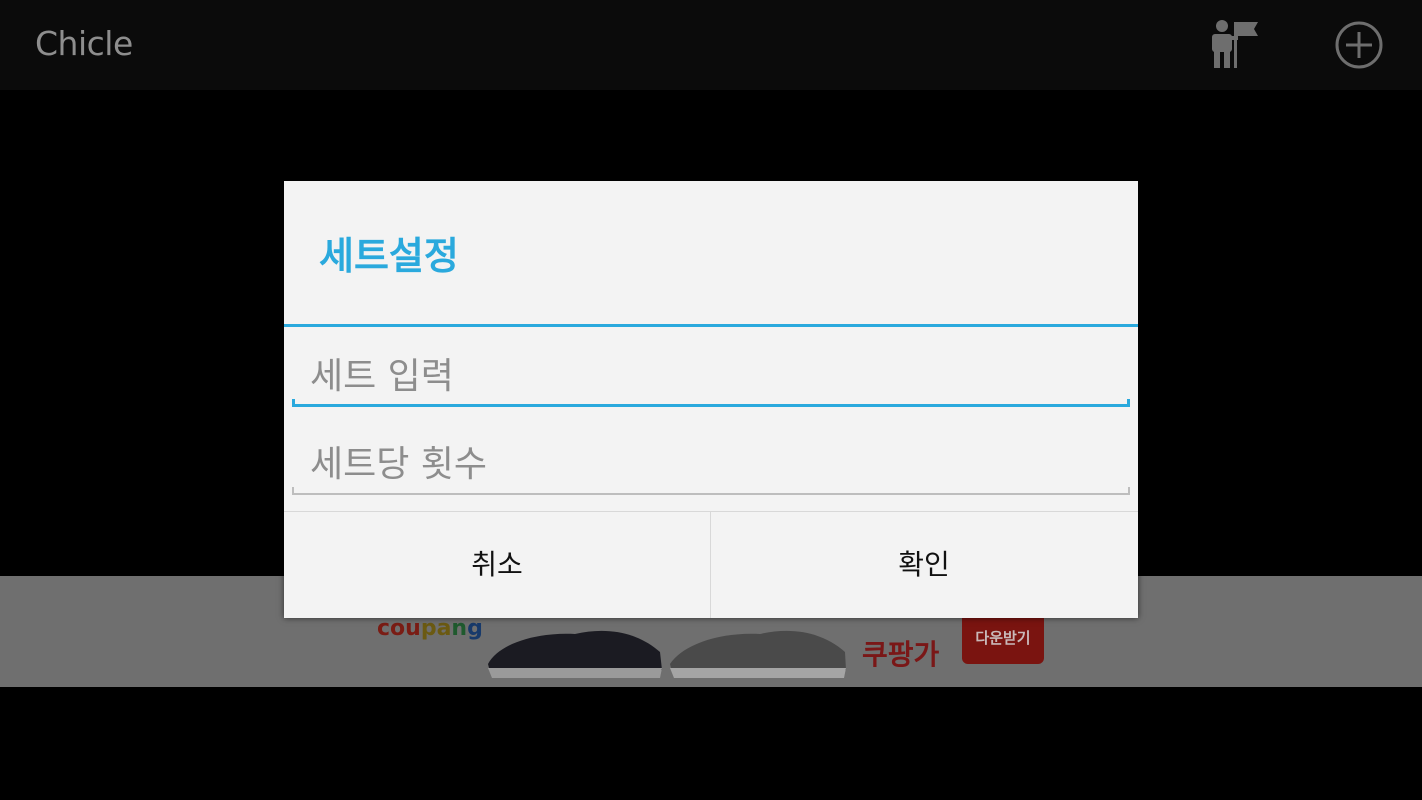 This screenshot has width=1422, height=800. What do you see at coordinates (665, 649) in the screenshot?
I see `ad-shoes-image` at bounding box center [665, 649].